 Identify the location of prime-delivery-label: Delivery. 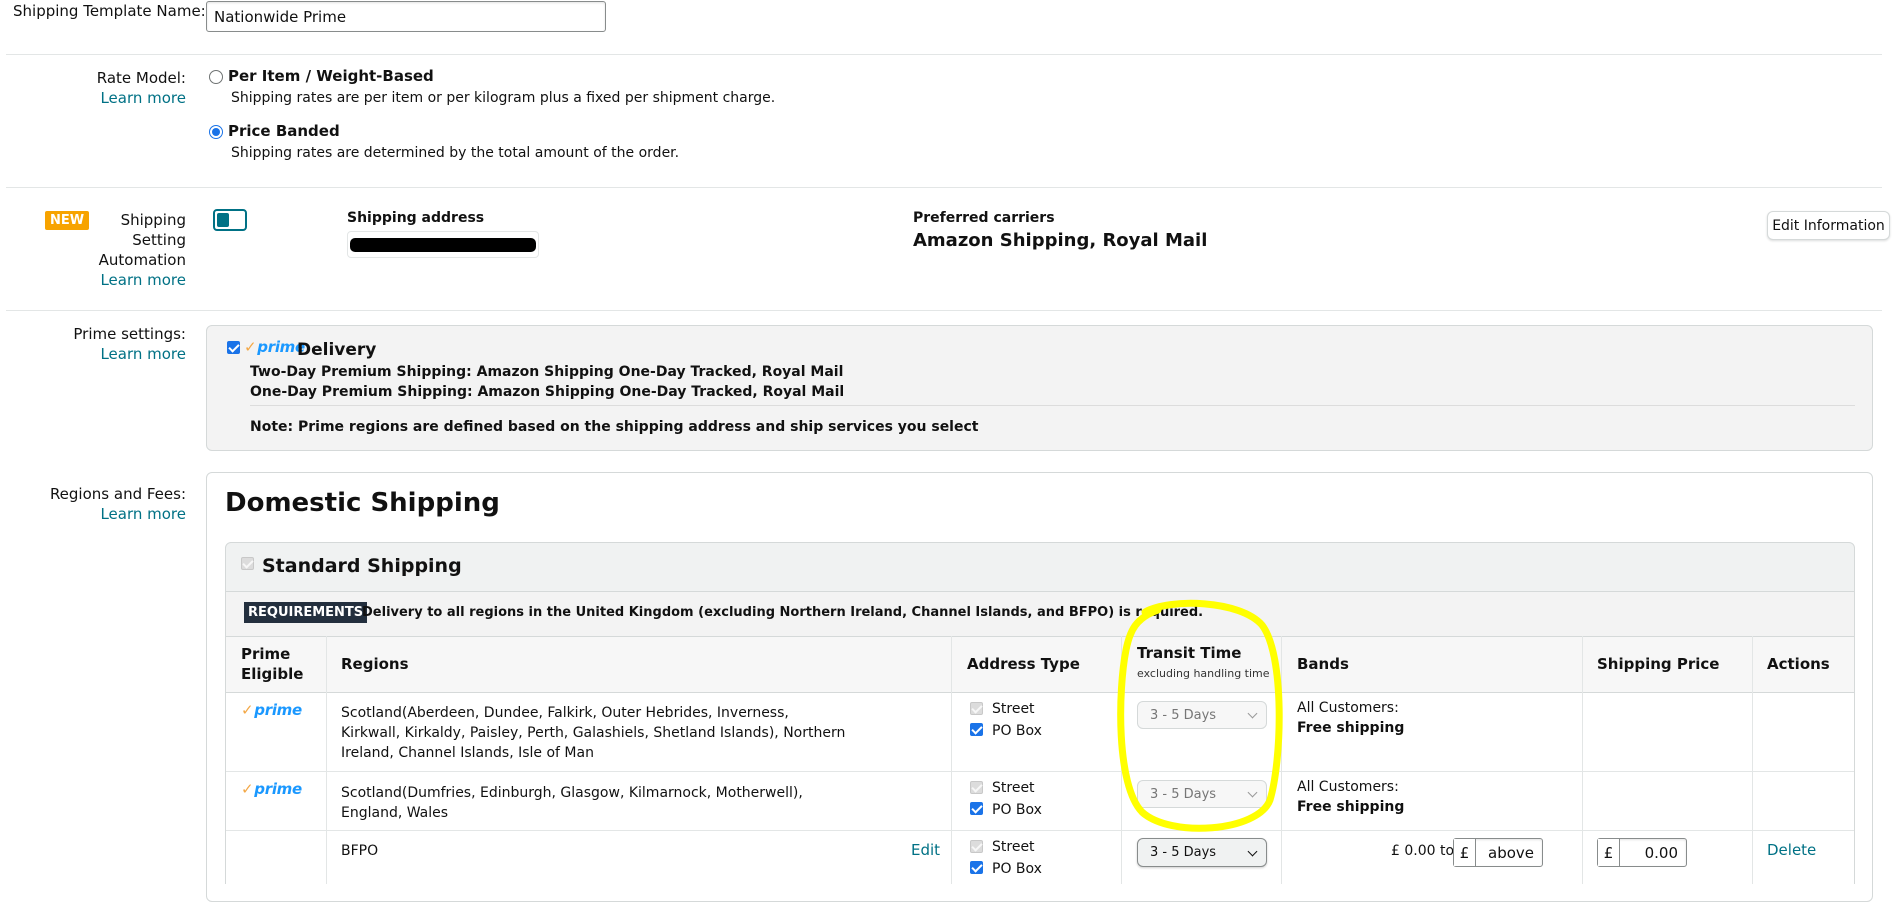
(337, 350).